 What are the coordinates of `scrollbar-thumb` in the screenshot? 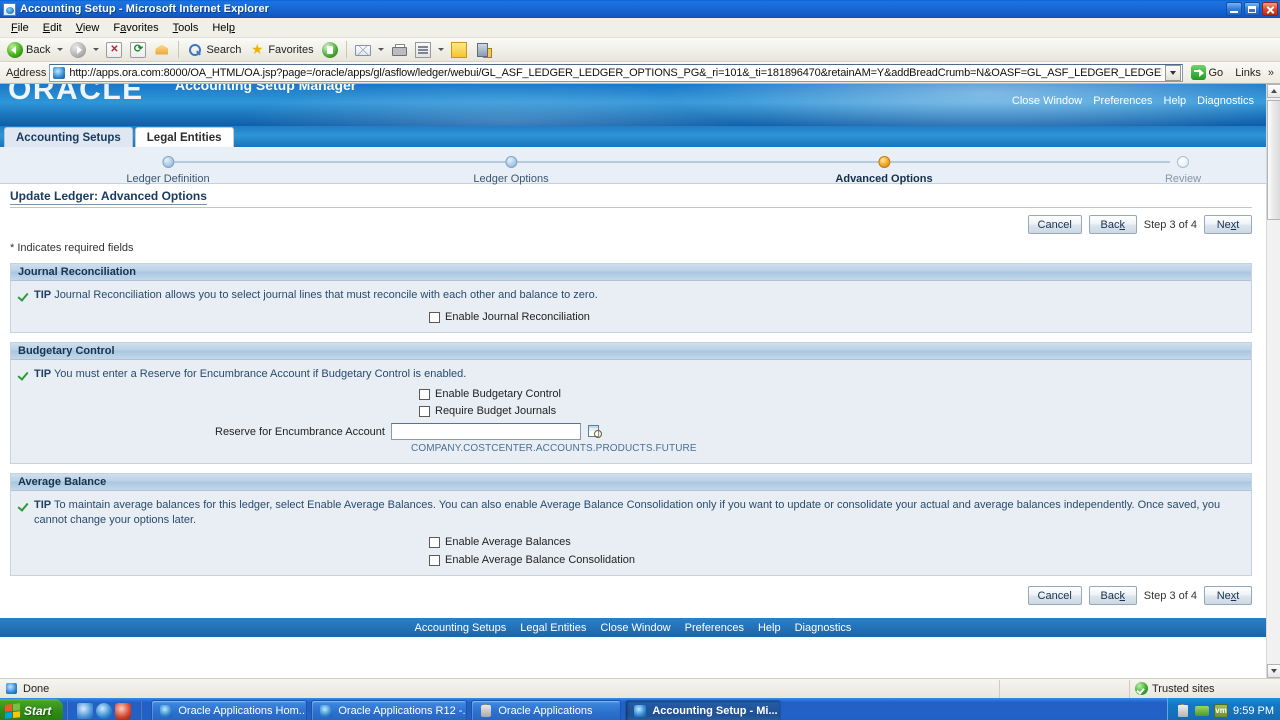 It's located at (1273, 160).